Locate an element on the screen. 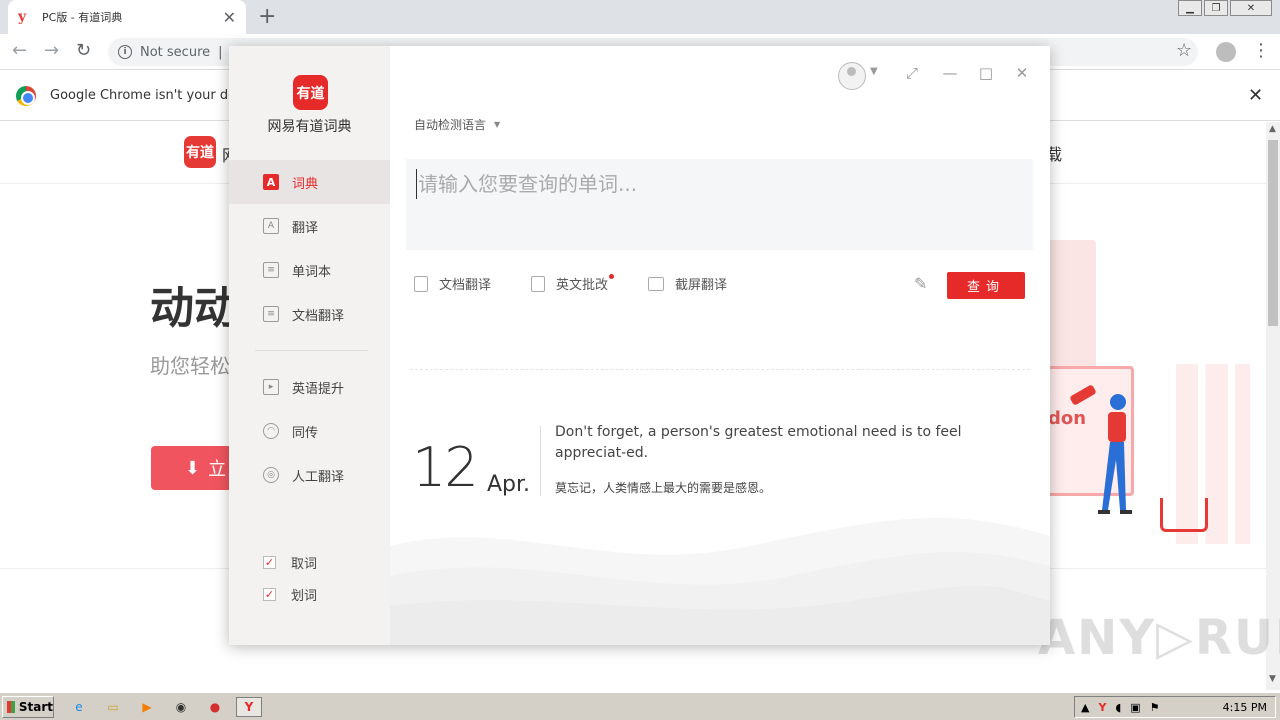  sidebar-item-human-translate: ◎ 人工翻译 is located at coordinates (309, 475).